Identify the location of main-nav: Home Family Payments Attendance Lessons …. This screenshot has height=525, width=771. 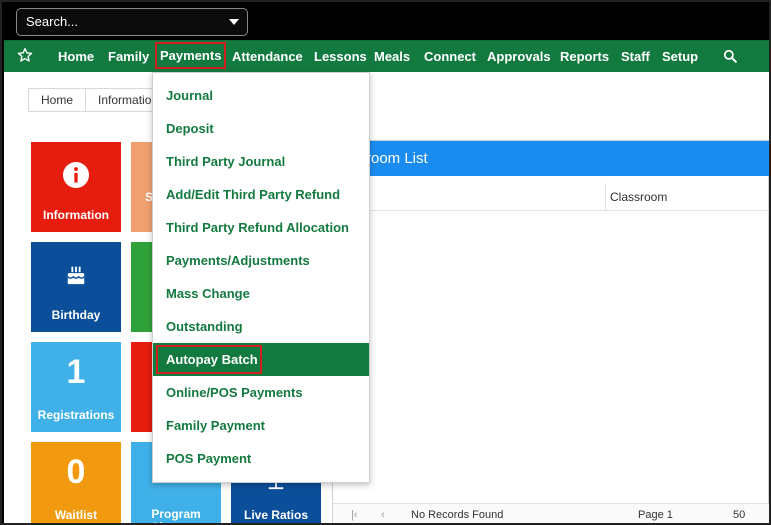
(386, 56).